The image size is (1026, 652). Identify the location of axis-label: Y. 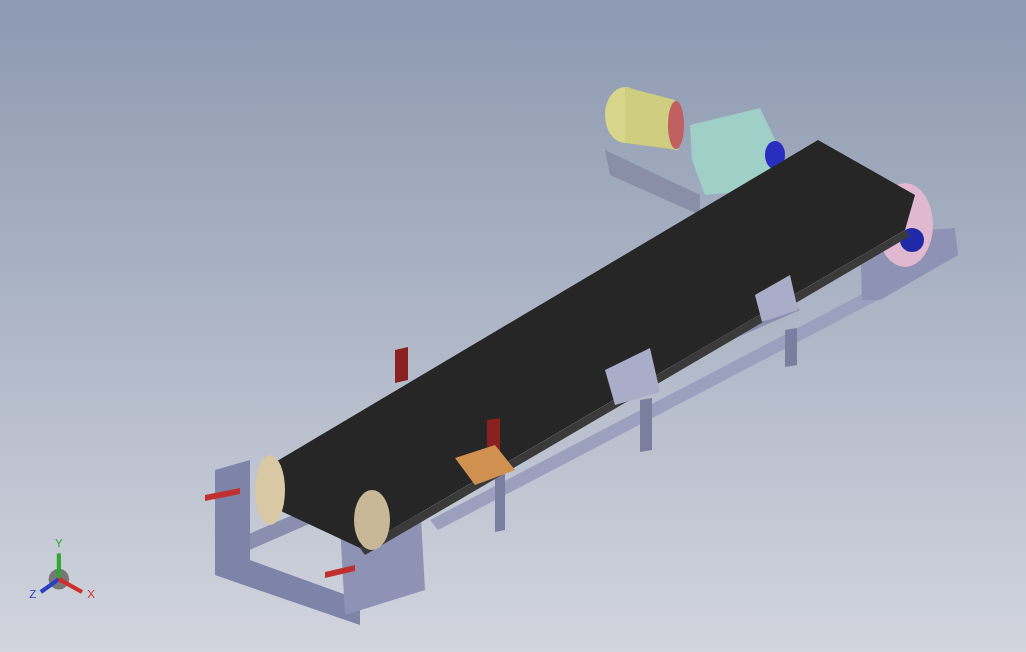
(59, 543).